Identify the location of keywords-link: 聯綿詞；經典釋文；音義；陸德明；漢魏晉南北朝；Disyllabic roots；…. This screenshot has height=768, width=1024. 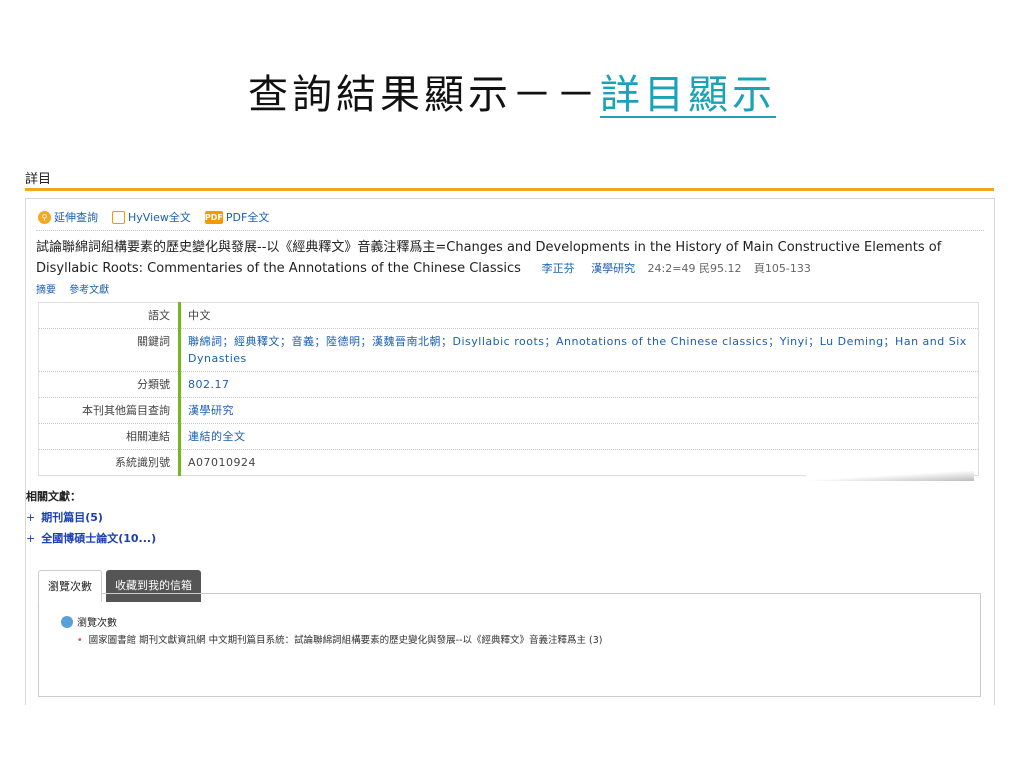
(577, 350).